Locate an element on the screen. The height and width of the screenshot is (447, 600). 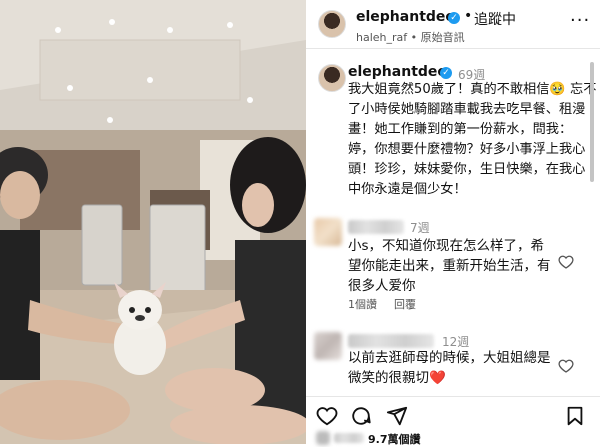
author-username: elephantdee is located at coordinates (405, 17).